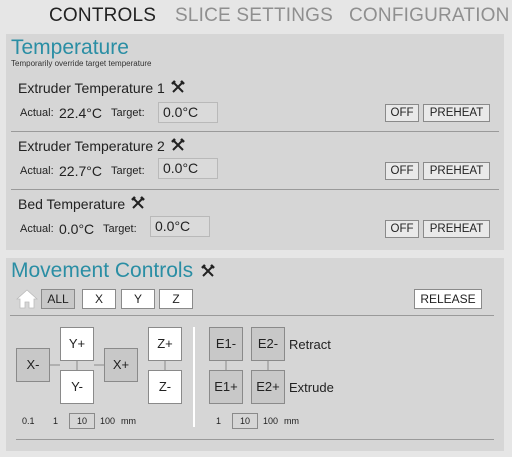 The height and width of the screenshot is (457, 512). What do you see at coordinates (448, 299) in the screenshot?
I see `release-button: RELEASE` at bounding box center [448, 299].